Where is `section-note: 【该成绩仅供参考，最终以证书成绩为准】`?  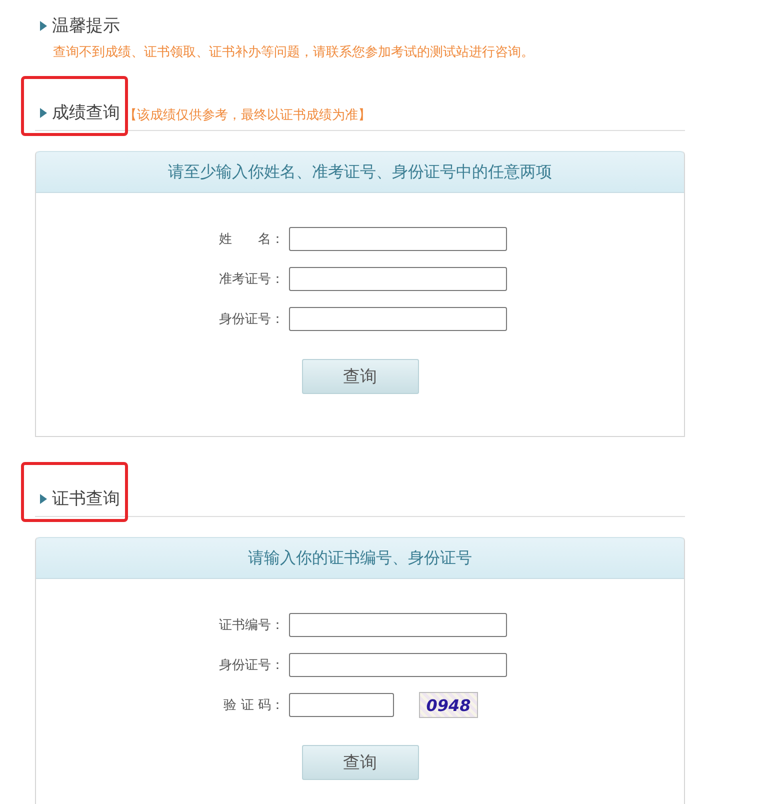 section-note: 【该成绩仅供参考，最终以证书成绩为准】 is located at coordinates (247, 115).